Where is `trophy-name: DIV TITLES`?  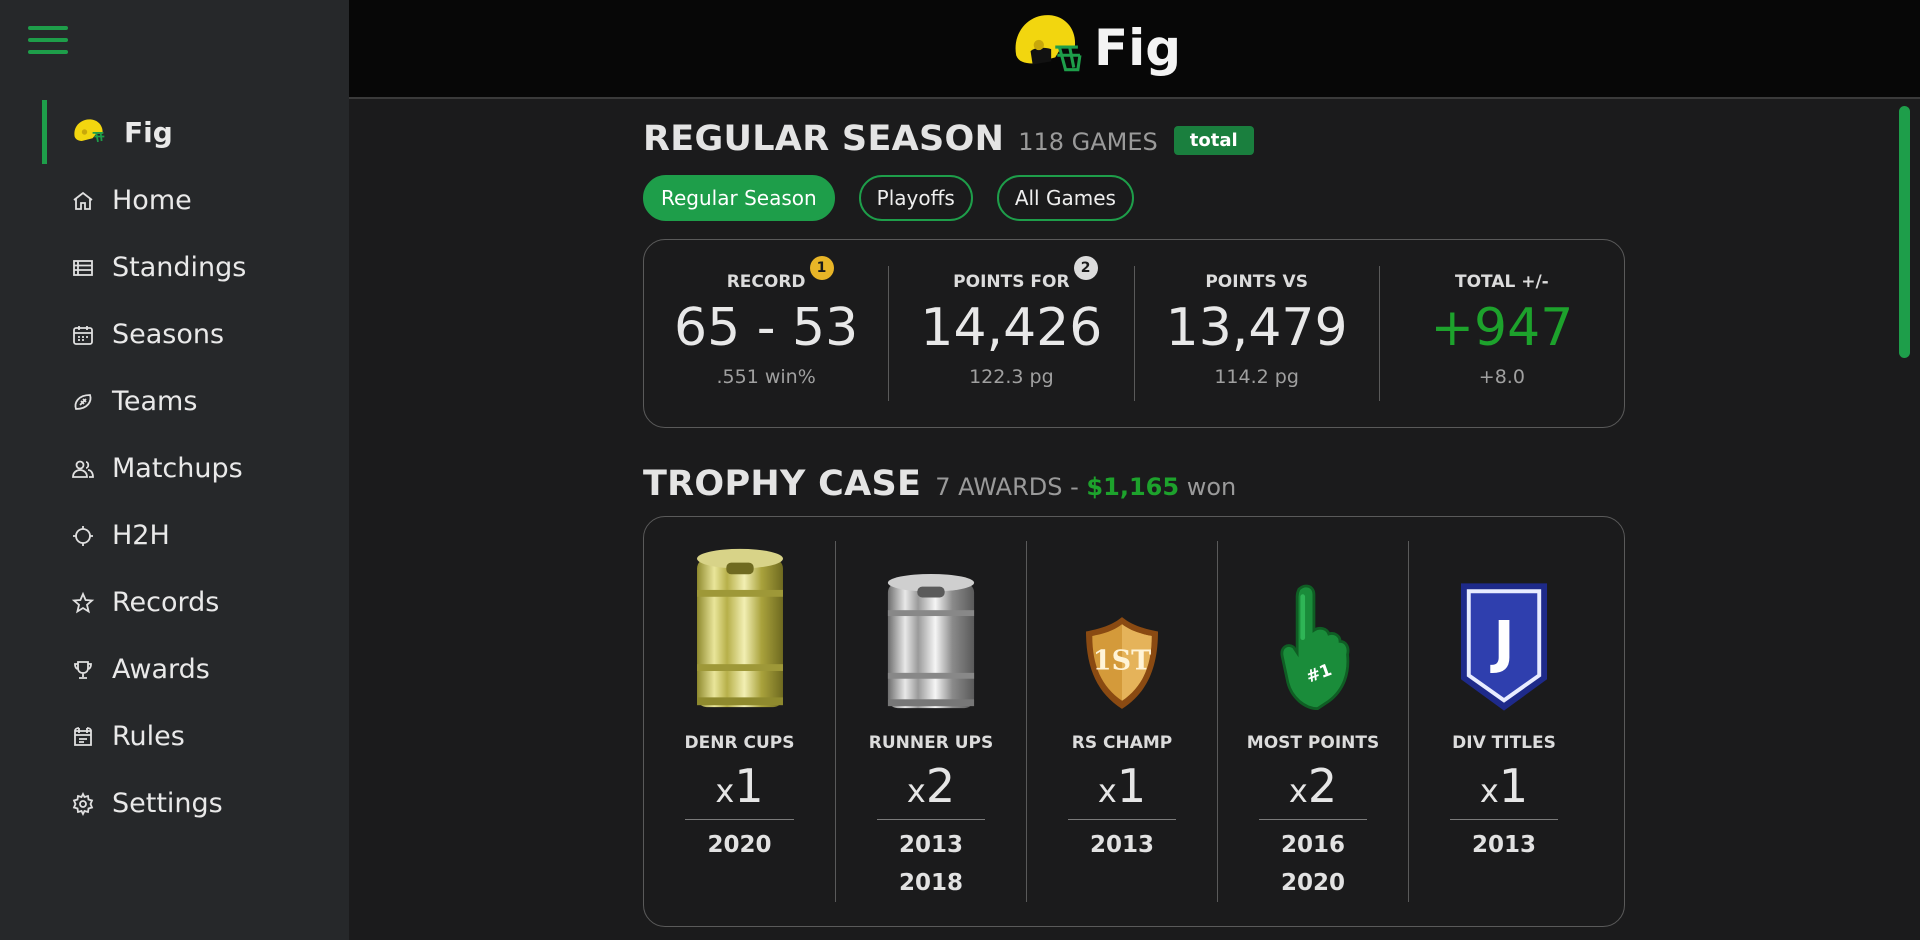
trophy-name: DIV TITLES is located at coordinates (1504, 743).